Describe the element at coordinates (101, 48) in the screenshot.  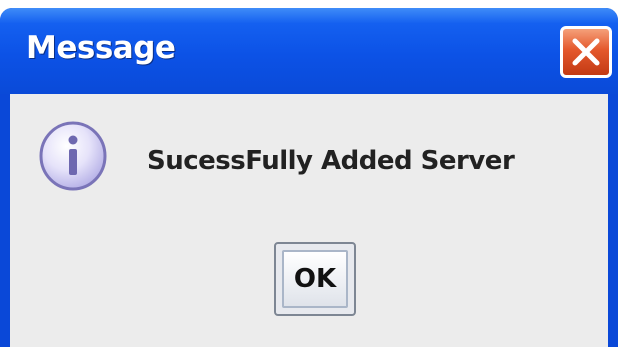
I see `dialog-title: Message` at that location.